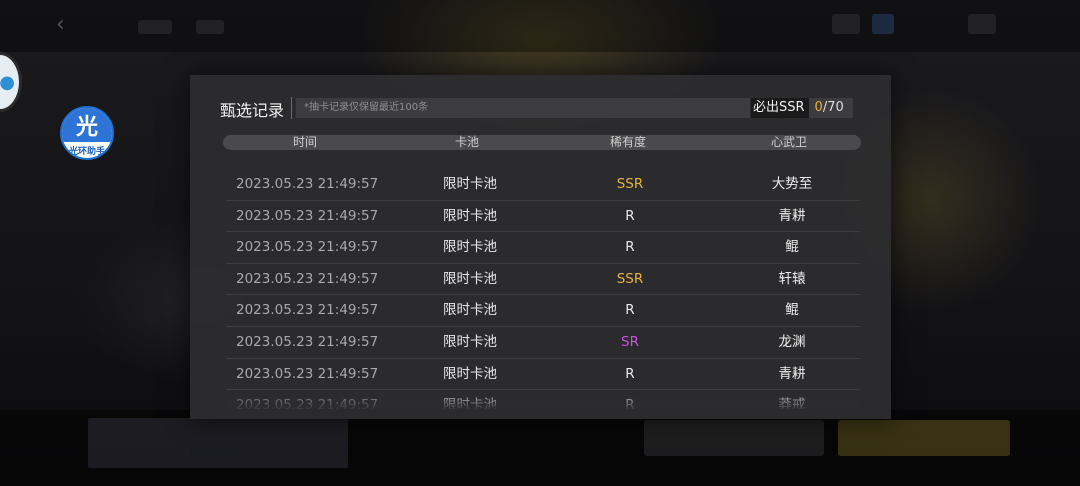 This screenshot has height=486, width=1080. Describe the element at coordinates (792, 341) in the screenshot. I see `record-weapon: 龙渊` at that location.